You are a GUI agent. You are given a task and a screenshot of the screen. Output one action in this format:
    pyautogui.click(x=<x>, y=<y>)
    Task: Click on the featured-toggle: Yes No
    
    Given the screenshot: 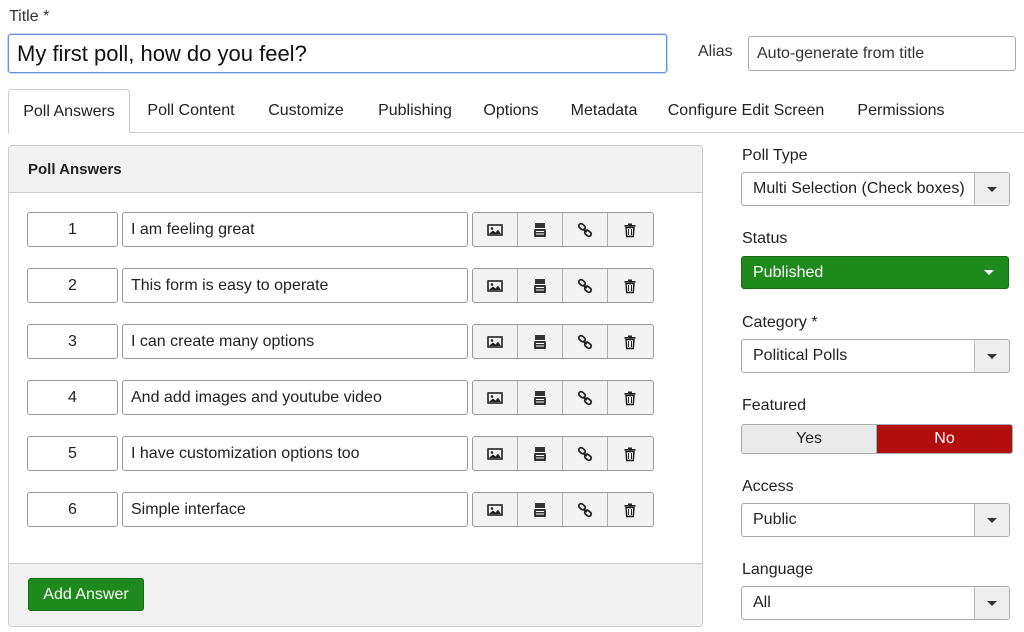 What is the action you would take?
    pyautogui.click(x=877, y=439)
    